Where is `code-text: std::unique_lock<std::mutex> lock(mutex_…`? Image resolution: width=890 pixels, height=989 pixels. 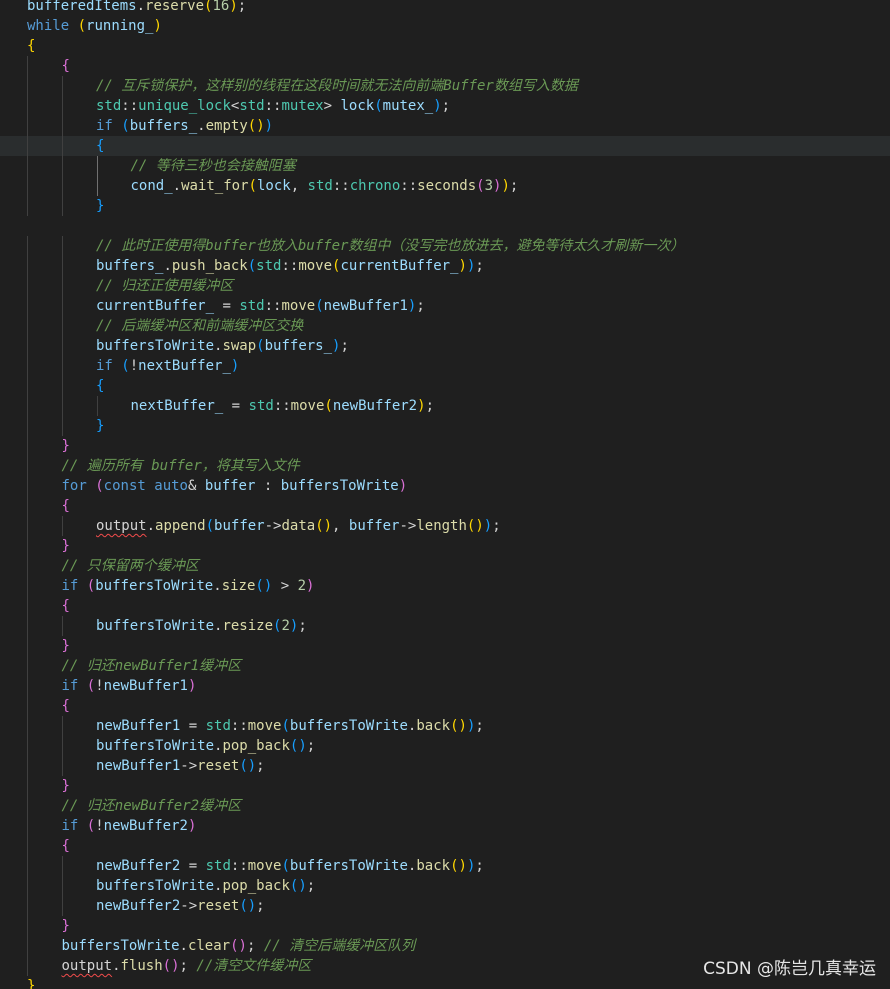
code-text: std::unique_lock<std::mutex> lock(mutex_… is located at coordinates (273, 106).